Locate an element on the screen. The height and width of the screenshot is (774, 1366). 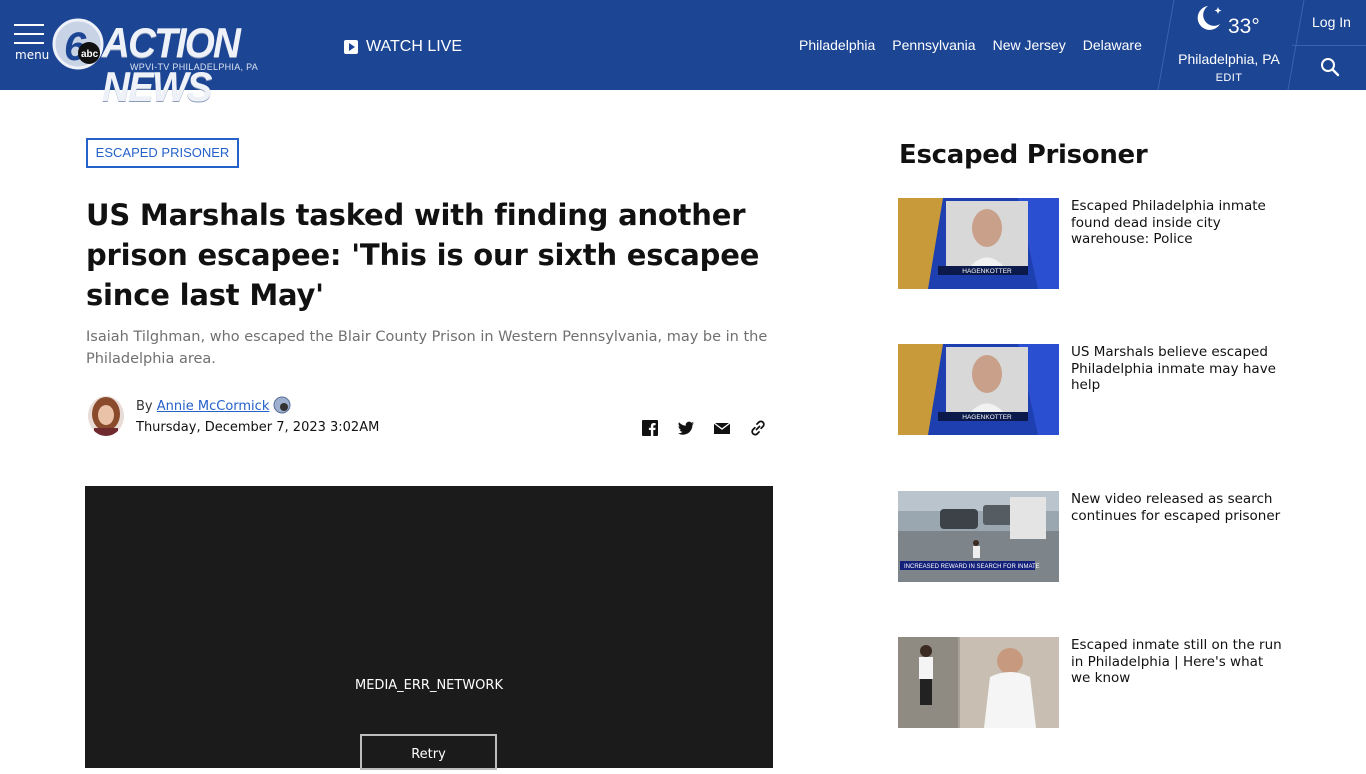
author-avatar is located at coordinates (106, 416).